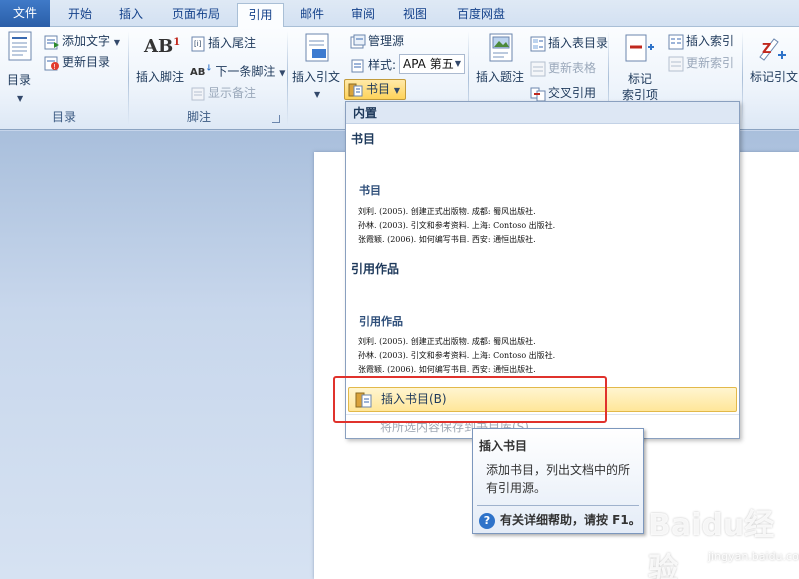 This screenshot has width=799, height=579. Describe the element at coordinates (260, 15) in the screenshot. I see `tab-references: 引用` at that location.